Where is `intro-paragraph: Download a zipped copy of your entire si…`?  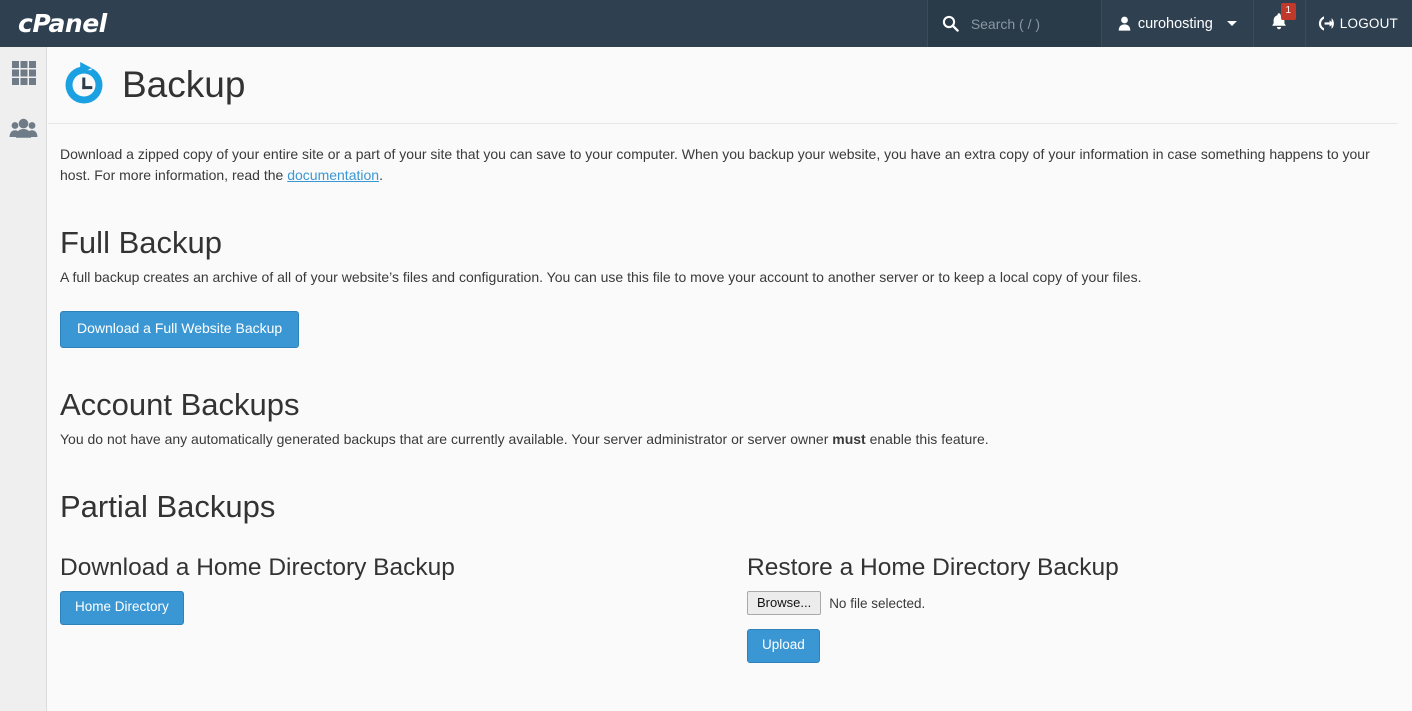 intro-paragraph: Download a zipped copy of your entire si… is located at coordinates (729, 165).